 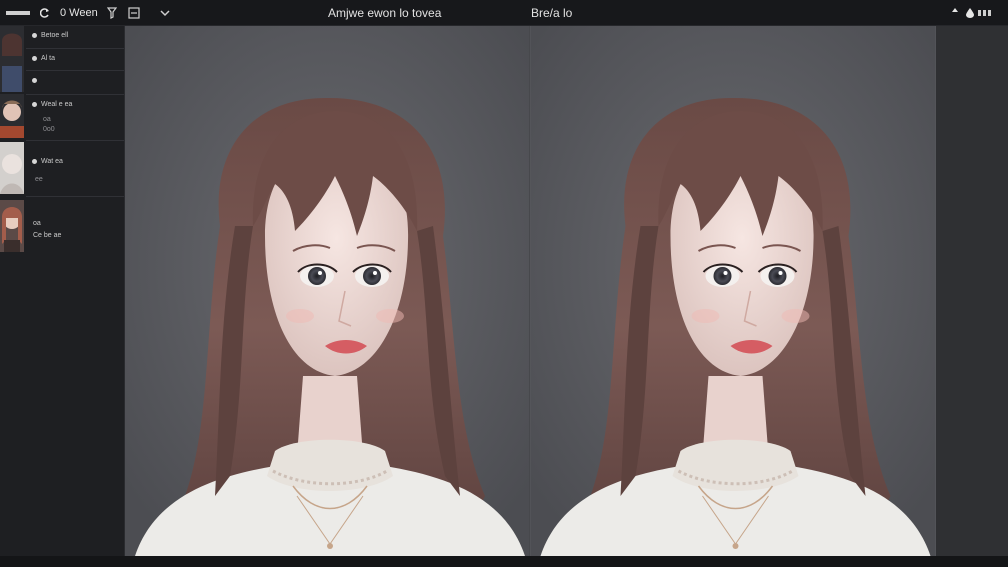 What do you see at coordinates (134, 13) in the screenshot?
I see `layout-icon` at bounding box center [134, 13].